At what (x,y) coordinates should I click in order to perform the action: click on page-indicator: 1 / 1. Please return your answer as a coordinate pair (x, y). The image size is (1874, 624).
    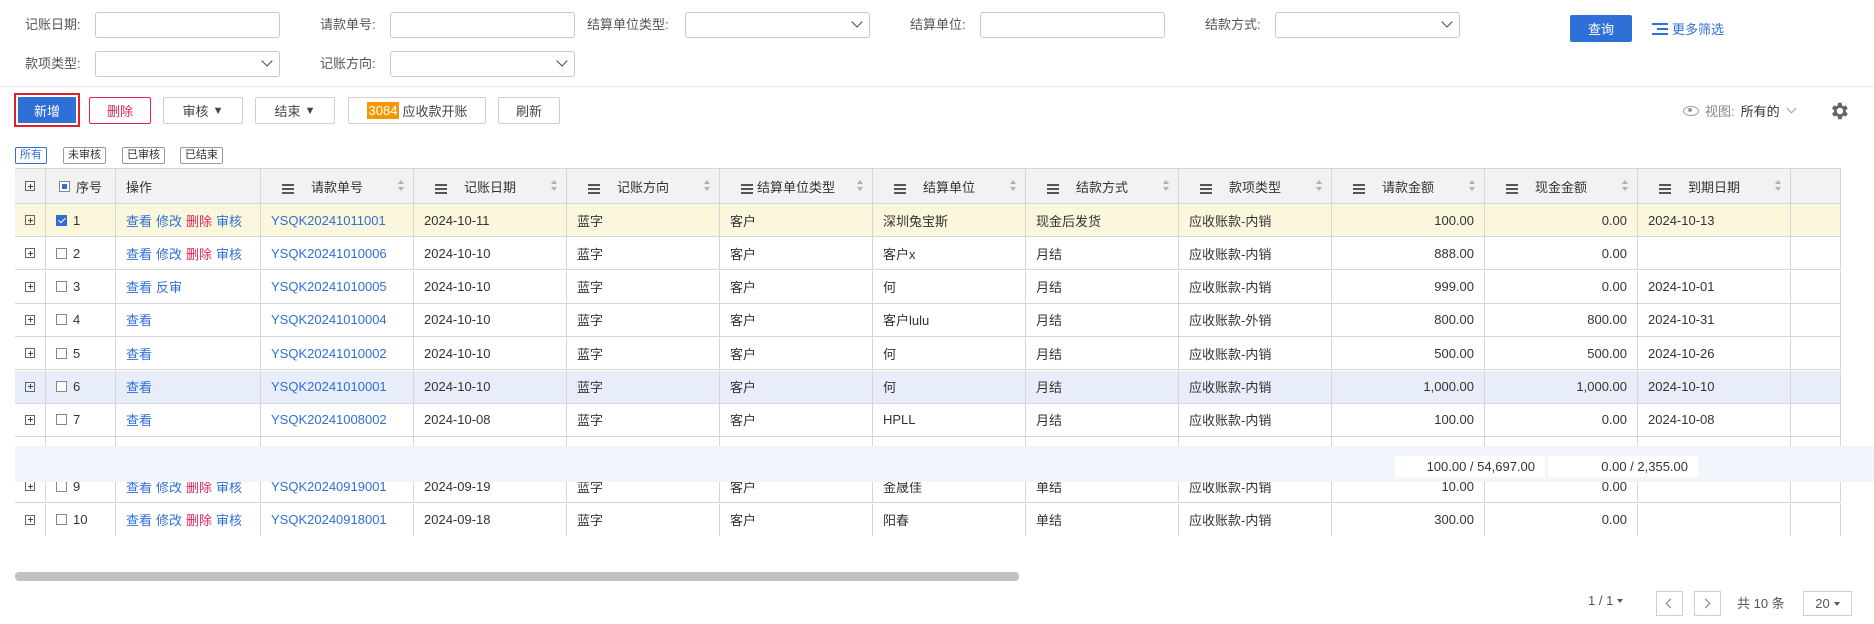
    Looking at the image, I should click on (1606, 600).